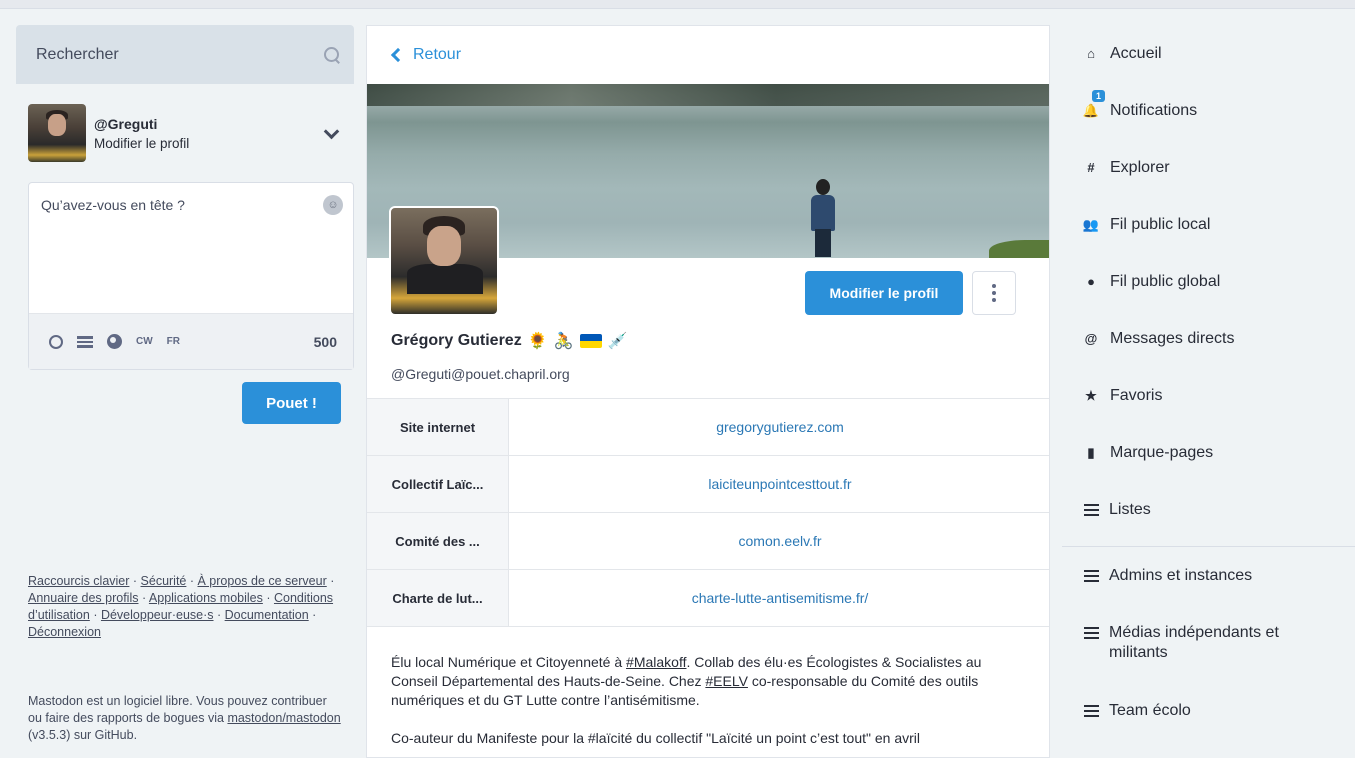 The height and width of the screenshot is (758, 1355). I want to click on footer-link-directory: Annuaire des profils, so click(83, 598).